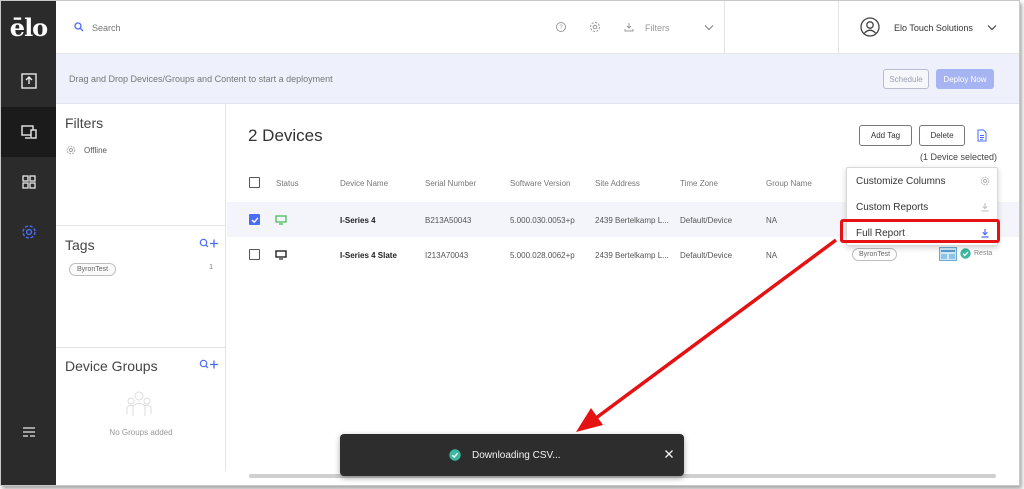  What do you see at coordinates (870, 27) in the screenshot?
I see `avatar-icon` at bounding box center [870, 27].